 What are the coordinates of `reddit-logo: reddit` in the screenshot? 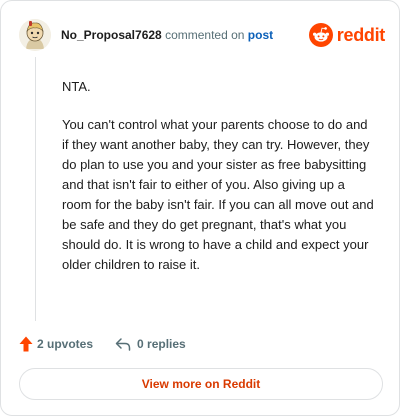 It's located at (347, 35).